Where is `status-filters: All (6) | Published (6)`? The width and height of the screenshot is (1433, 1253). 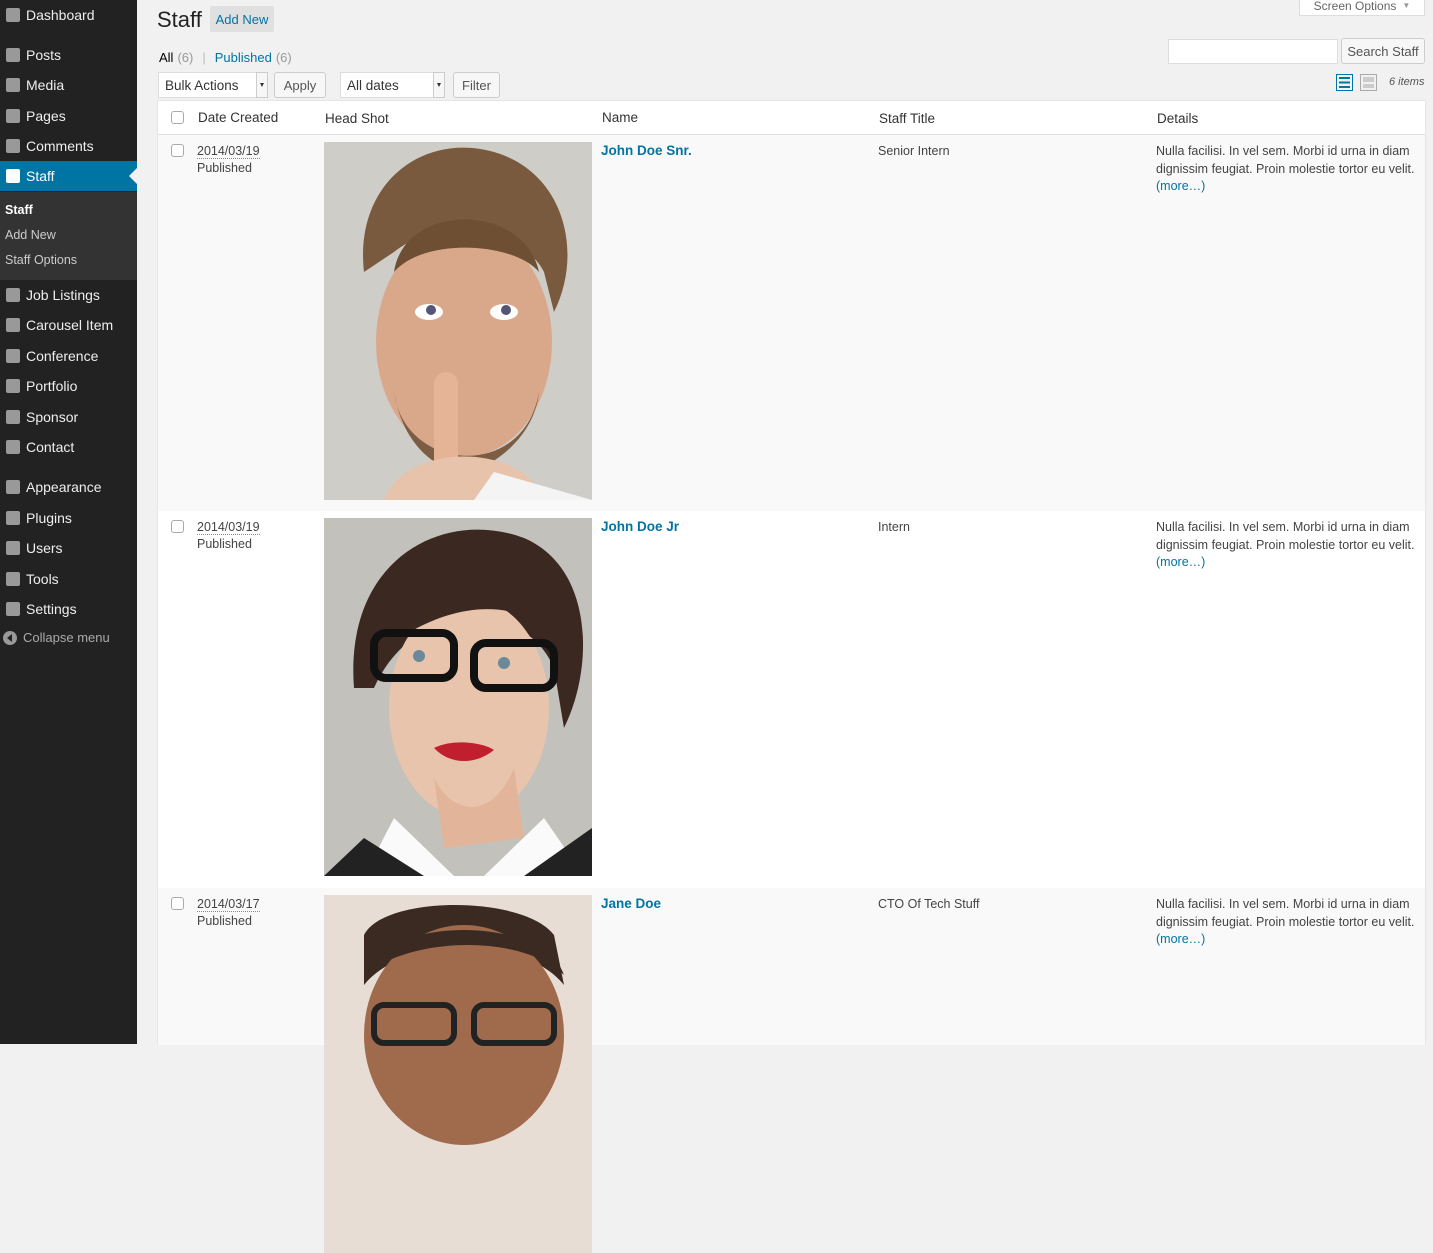 status-filters: All (6) | Published (6) is located at coordinates (225, 57).